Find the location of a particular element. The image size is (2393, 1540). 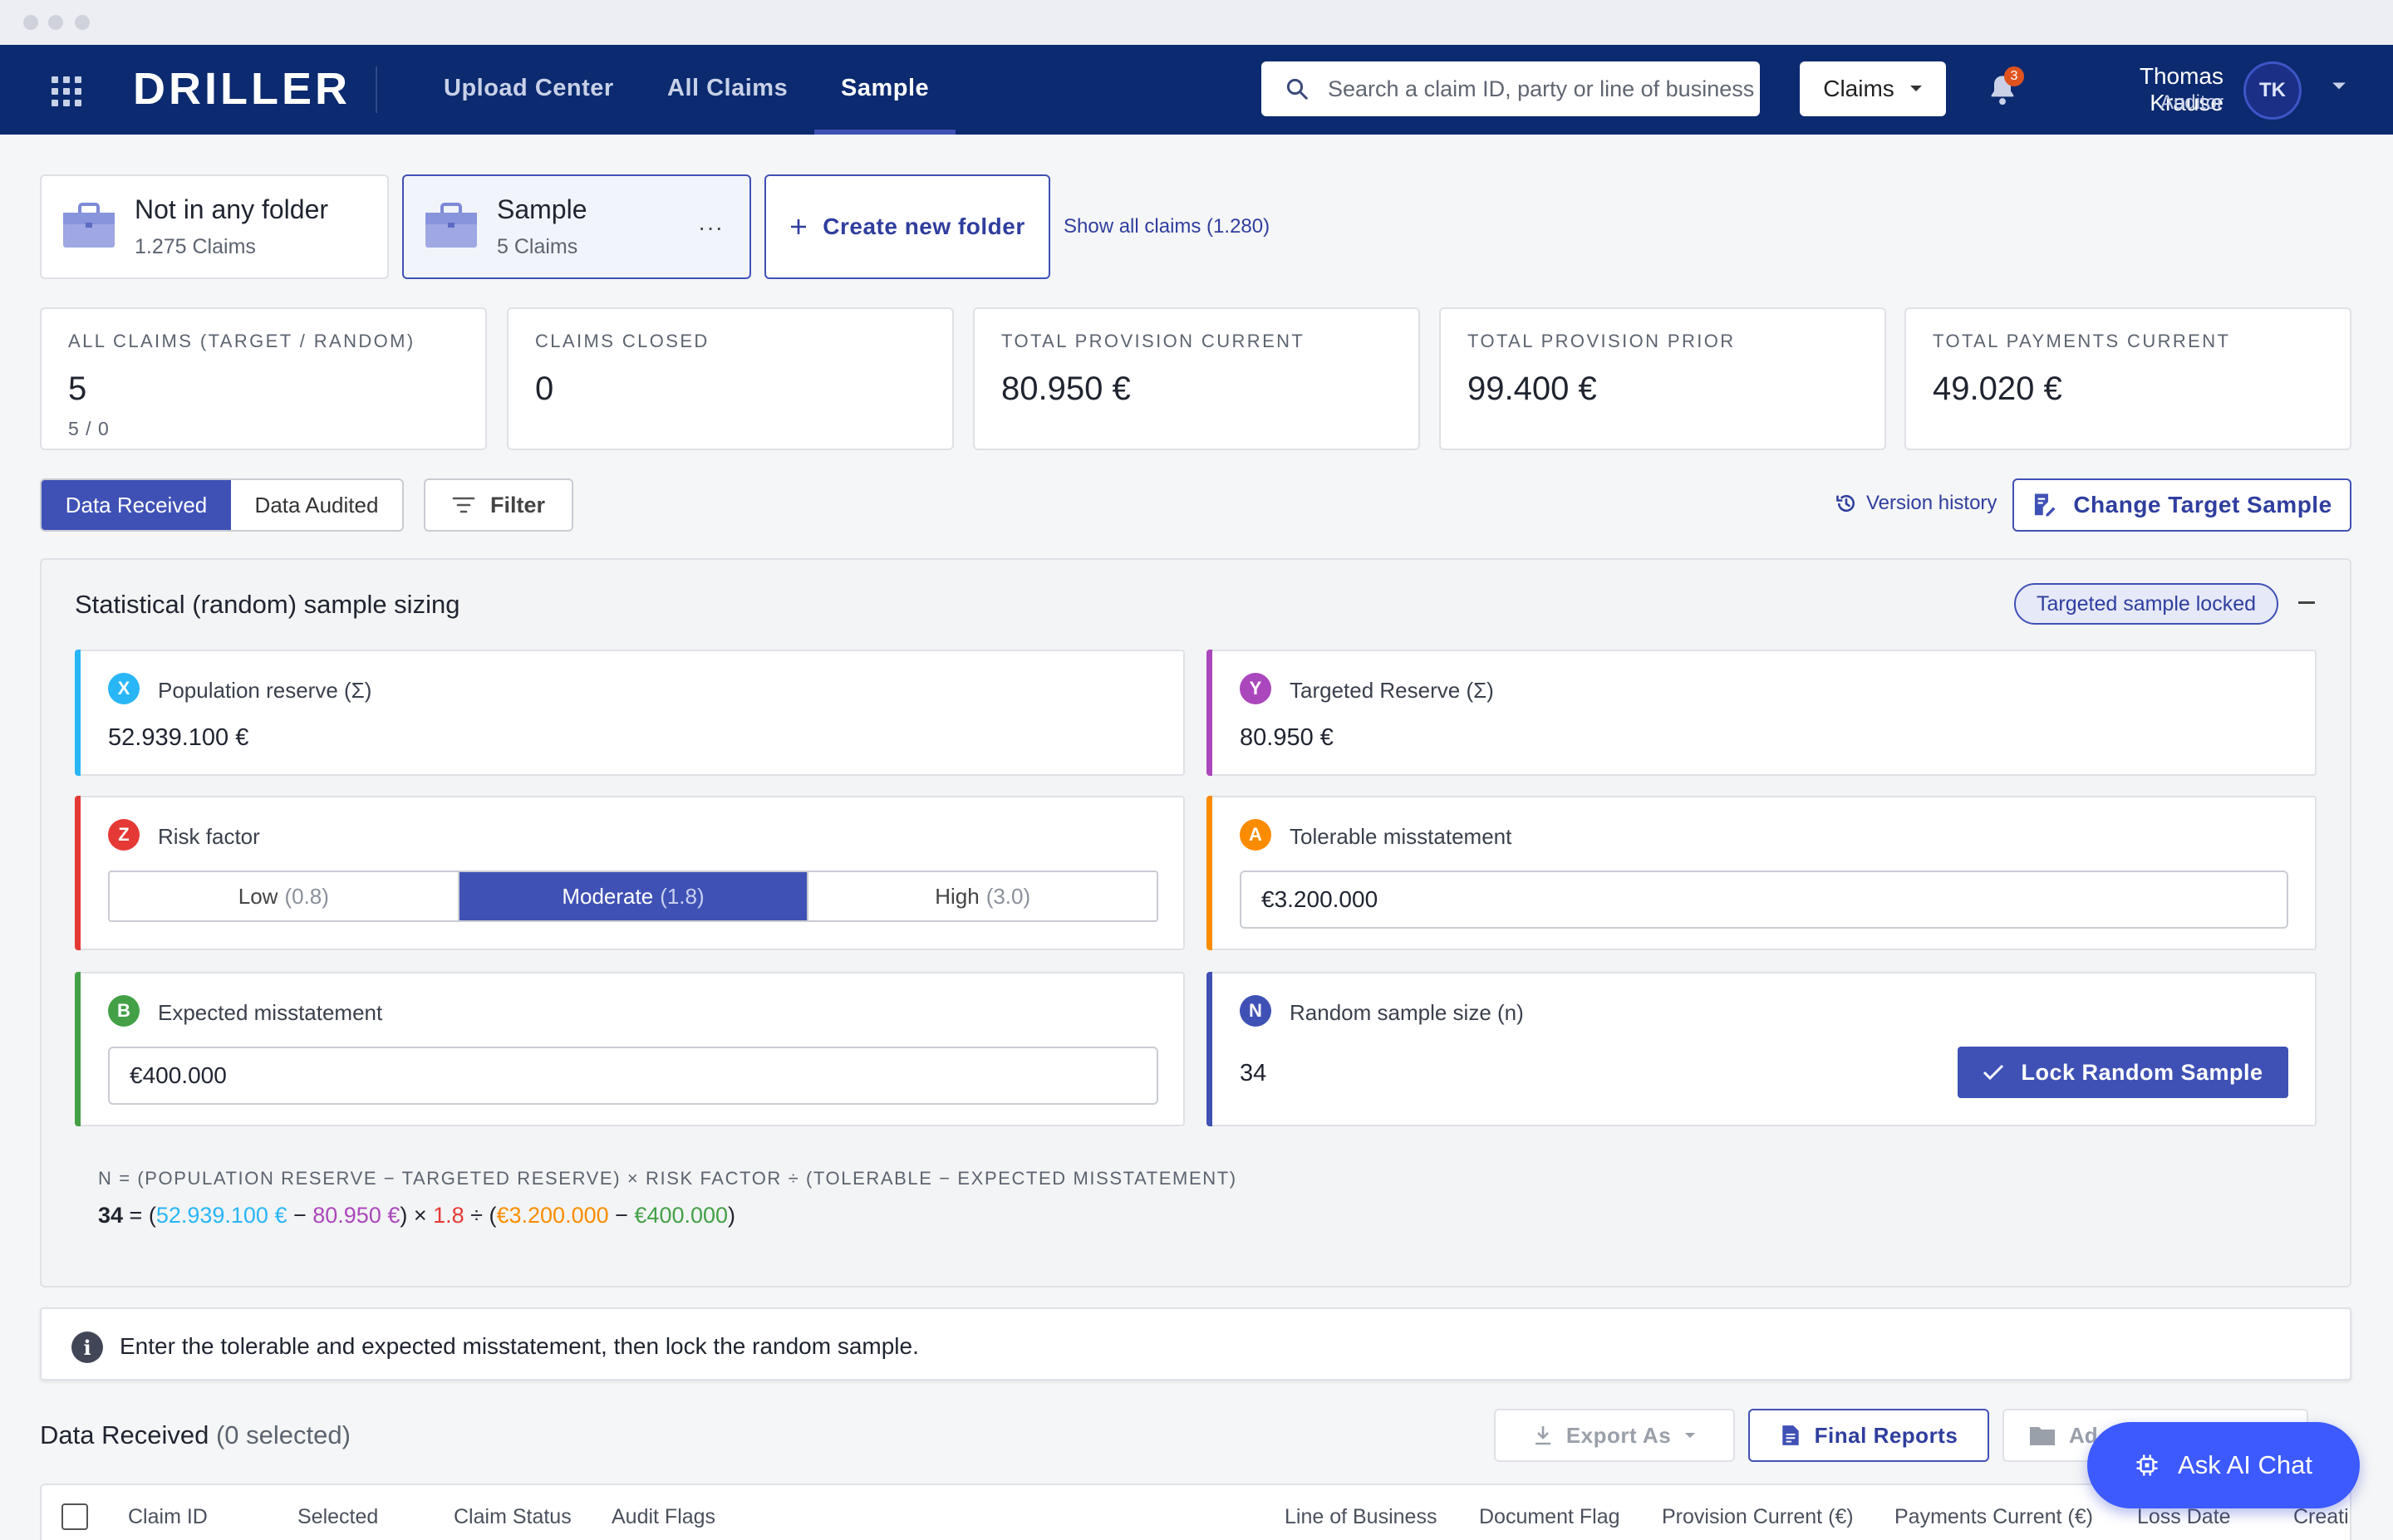

population-reserve-label: Population reserve (Σ) is located at coordinates (265, 690).